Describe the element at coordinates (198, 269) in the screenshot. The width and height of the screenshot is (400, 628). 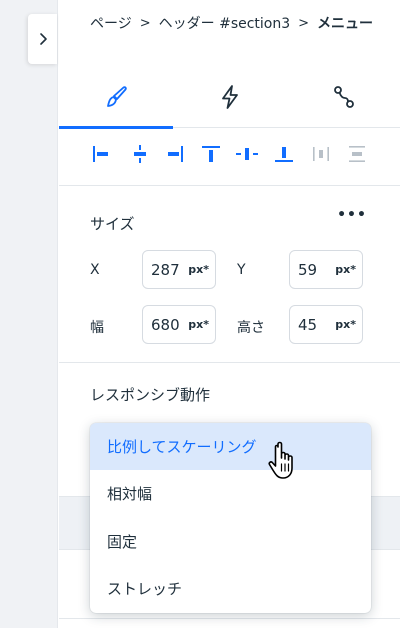
I see `x-unit: px*` at that location.